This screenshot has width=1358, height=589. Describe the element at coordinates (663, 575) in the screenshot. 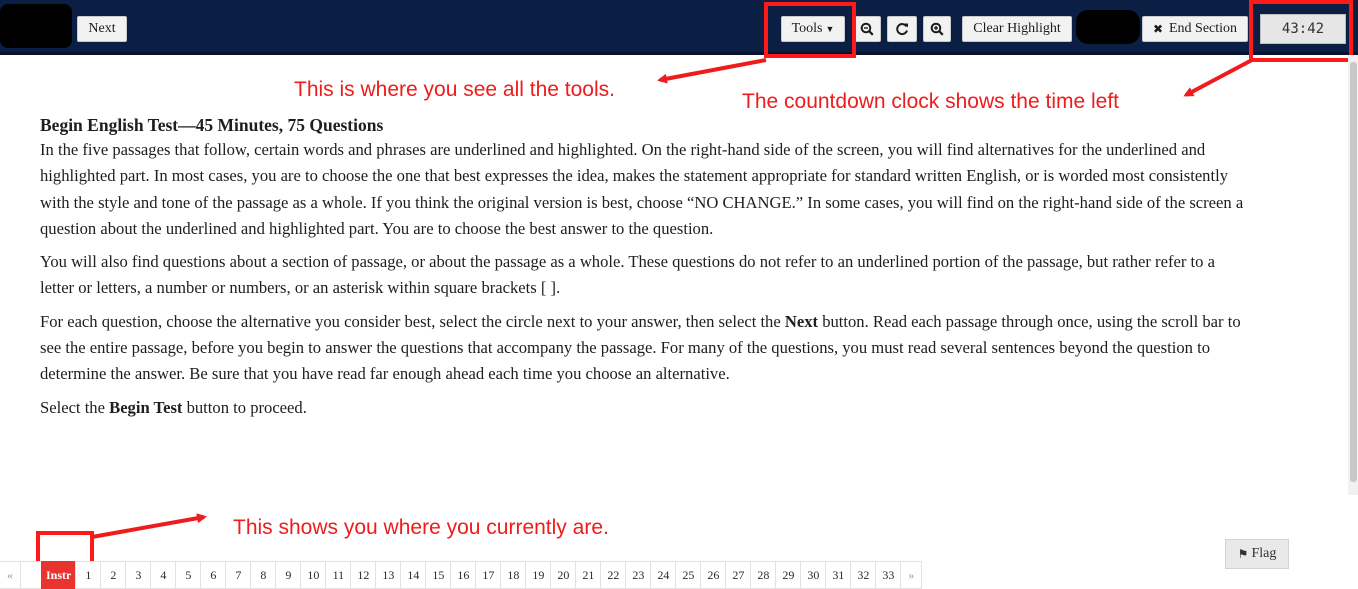

I see `pager-page-item: 24` at that location.